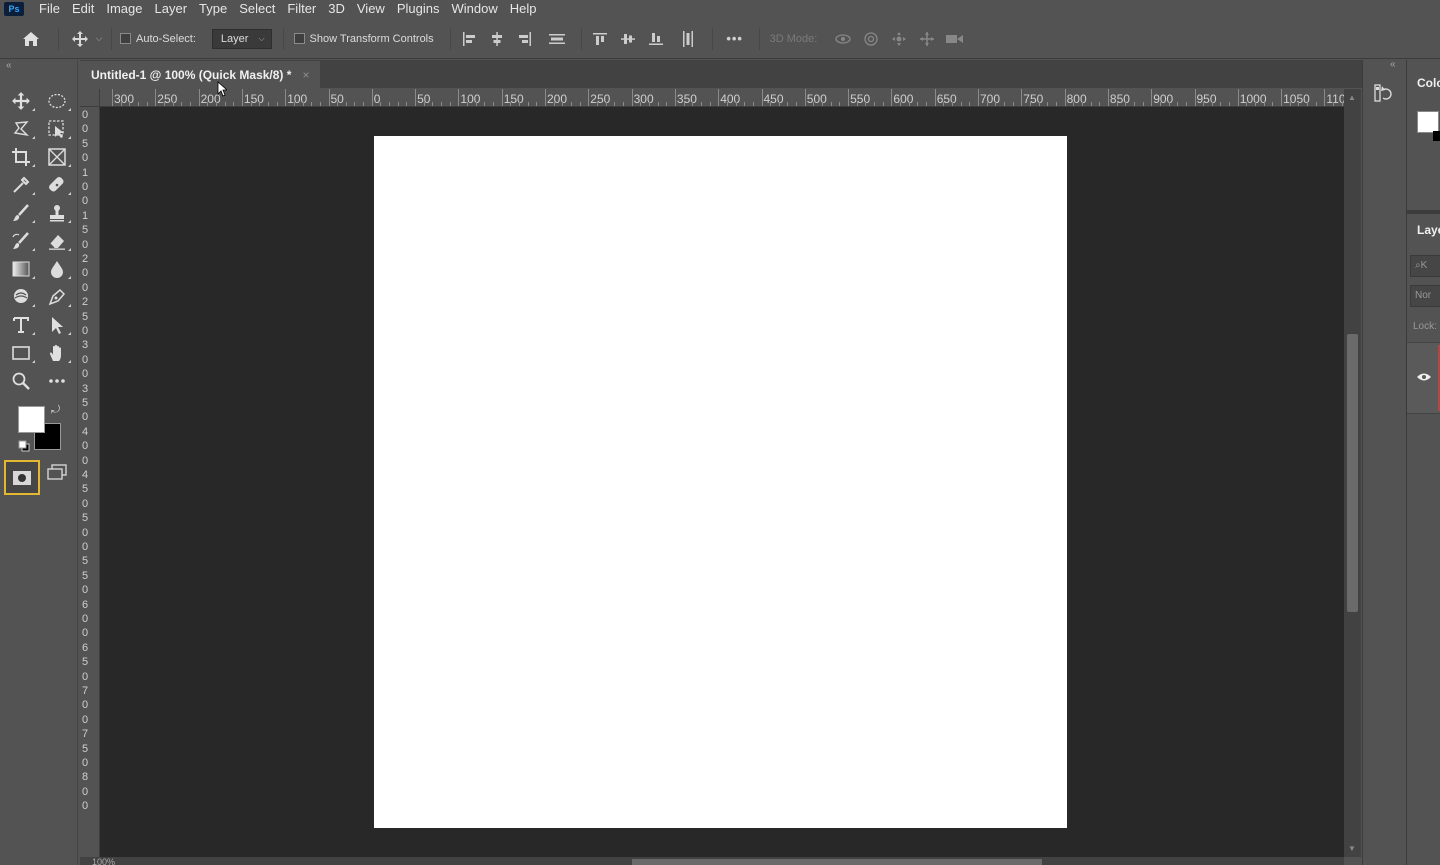 This screenshot has width=1440, height=865. Describe the element at coordinates (57, 185) in the screenshot. I see `healing-brush-tool-icon` at that location.